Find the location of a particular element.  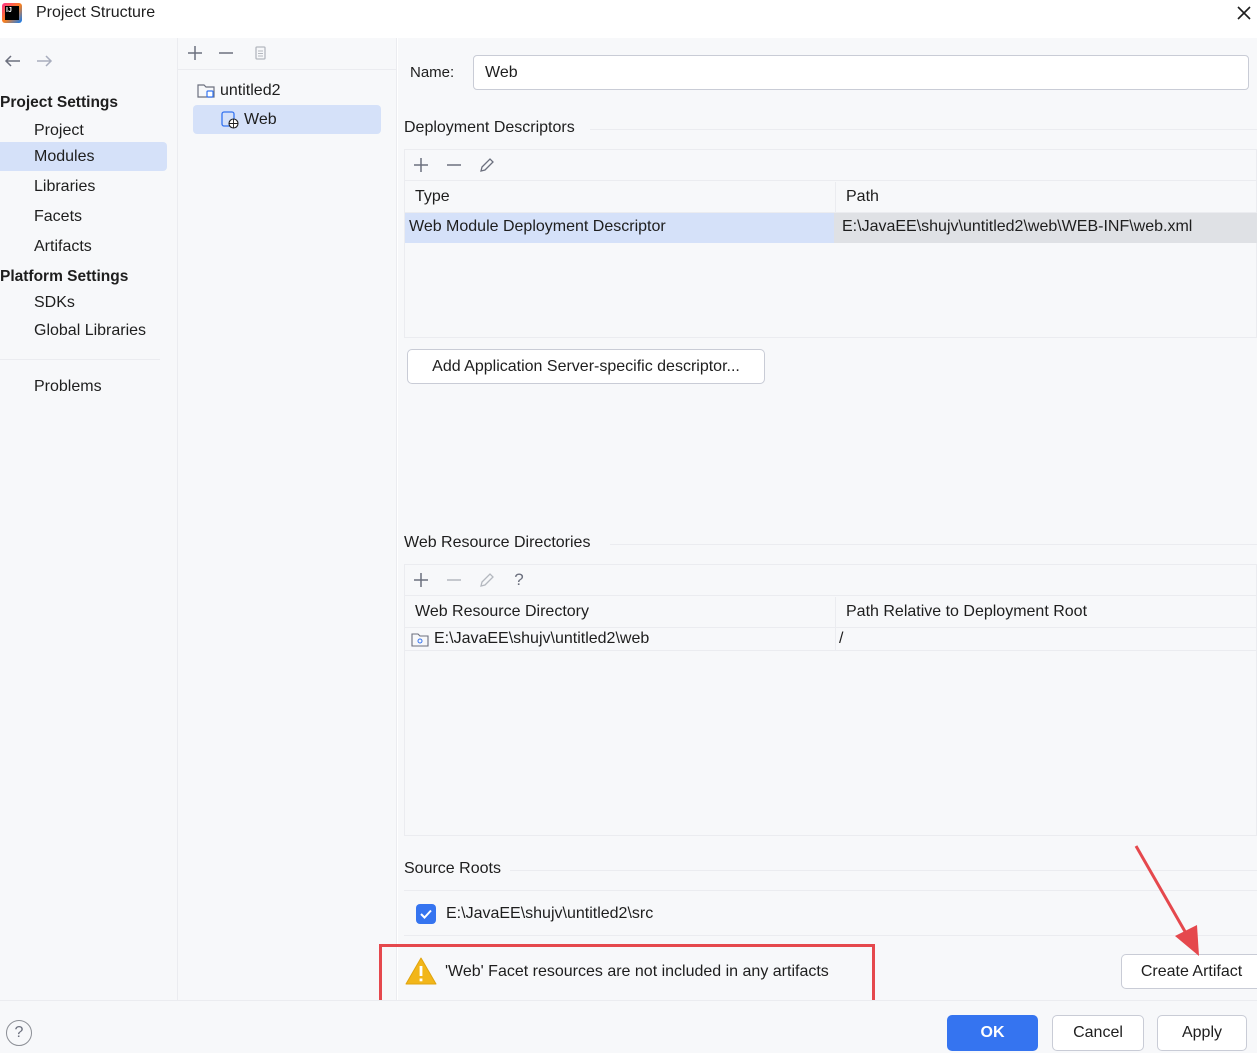

sidebar-item-problems: Problems is located at coordinates (83, 386).